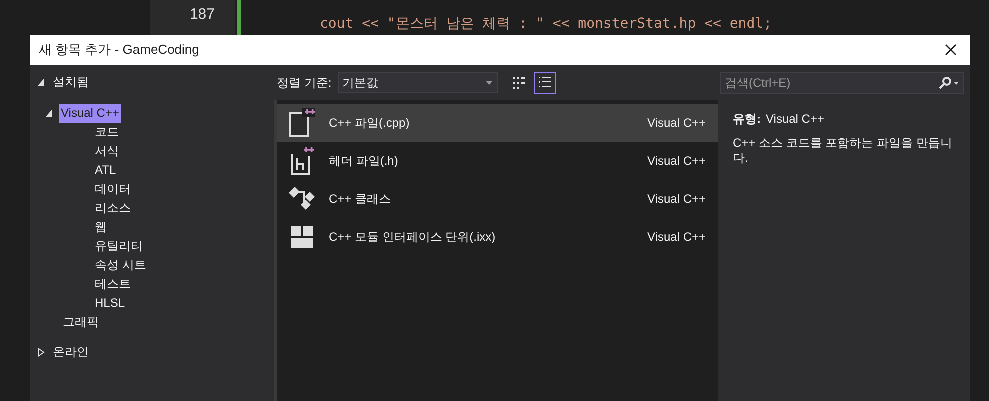  Describe the element at coordinates (497, 199) in the screenshot. I see `template-item: C++ 클래스 Visual C++` at that location.